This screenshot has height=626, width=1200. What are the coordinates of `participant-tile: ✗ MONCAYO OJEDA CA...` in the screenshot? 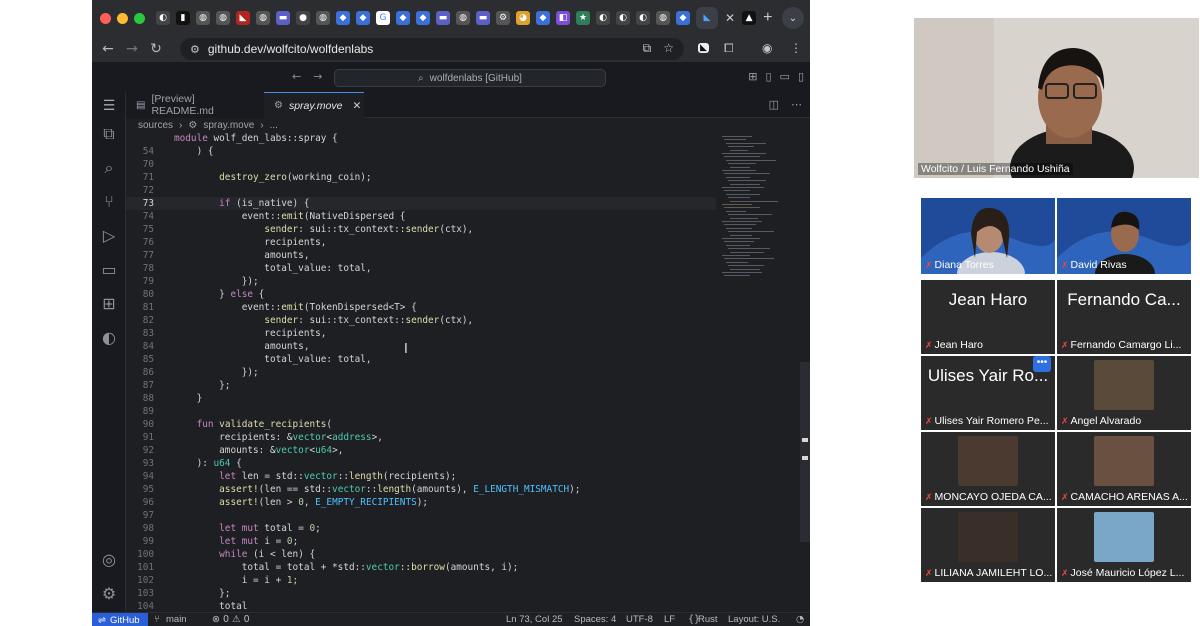 It's located at (988, 469).